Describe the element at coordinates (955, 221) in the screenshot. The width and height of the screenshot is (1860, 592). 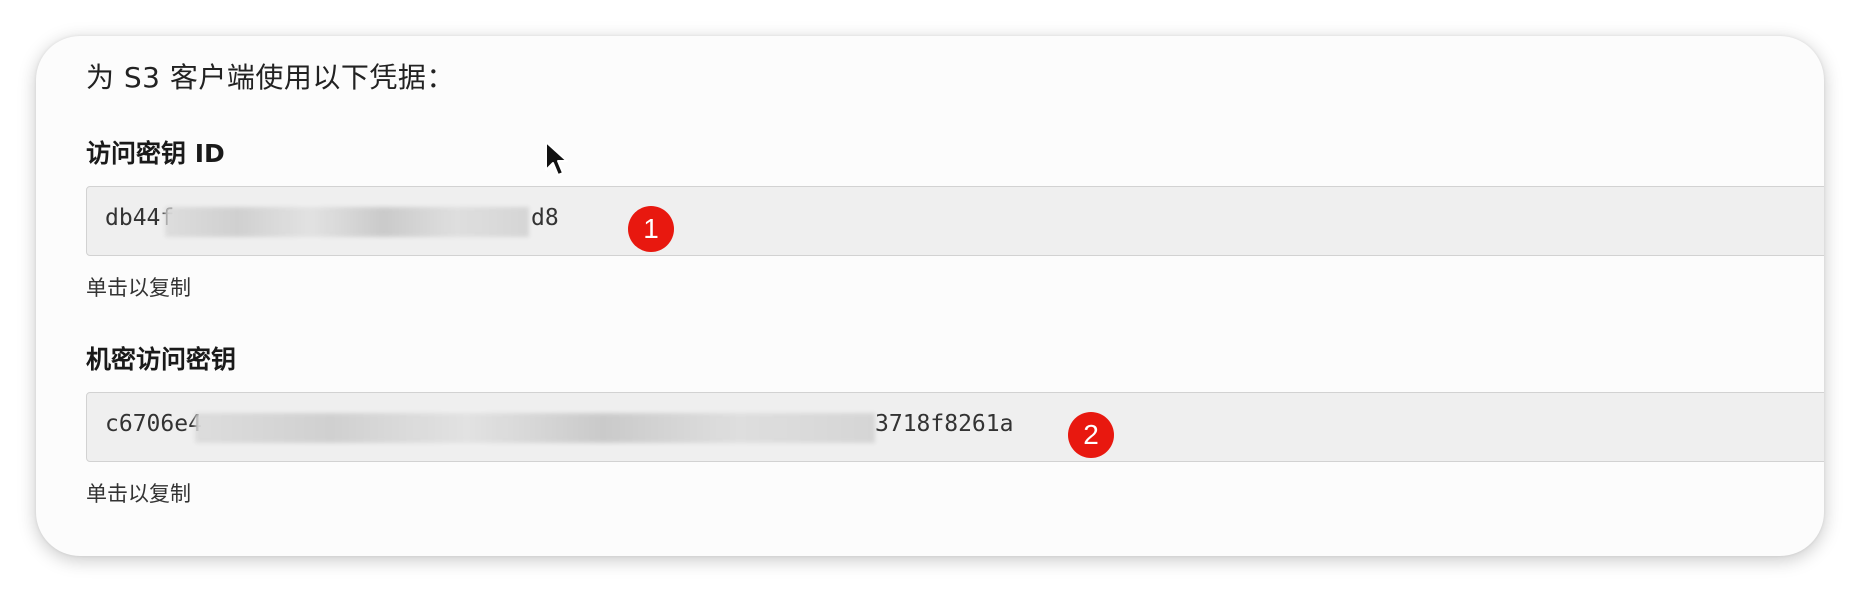
I see `access-key-field: db44f d8` at that location.